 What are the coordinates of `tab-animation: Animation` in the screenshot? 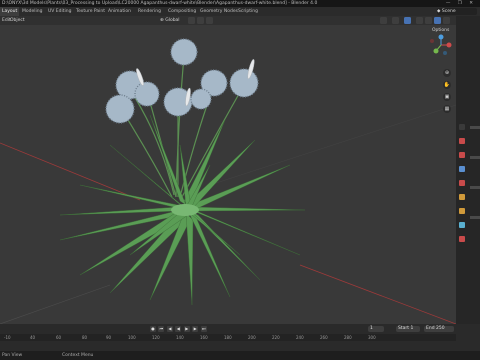 It's located at (119, 11).